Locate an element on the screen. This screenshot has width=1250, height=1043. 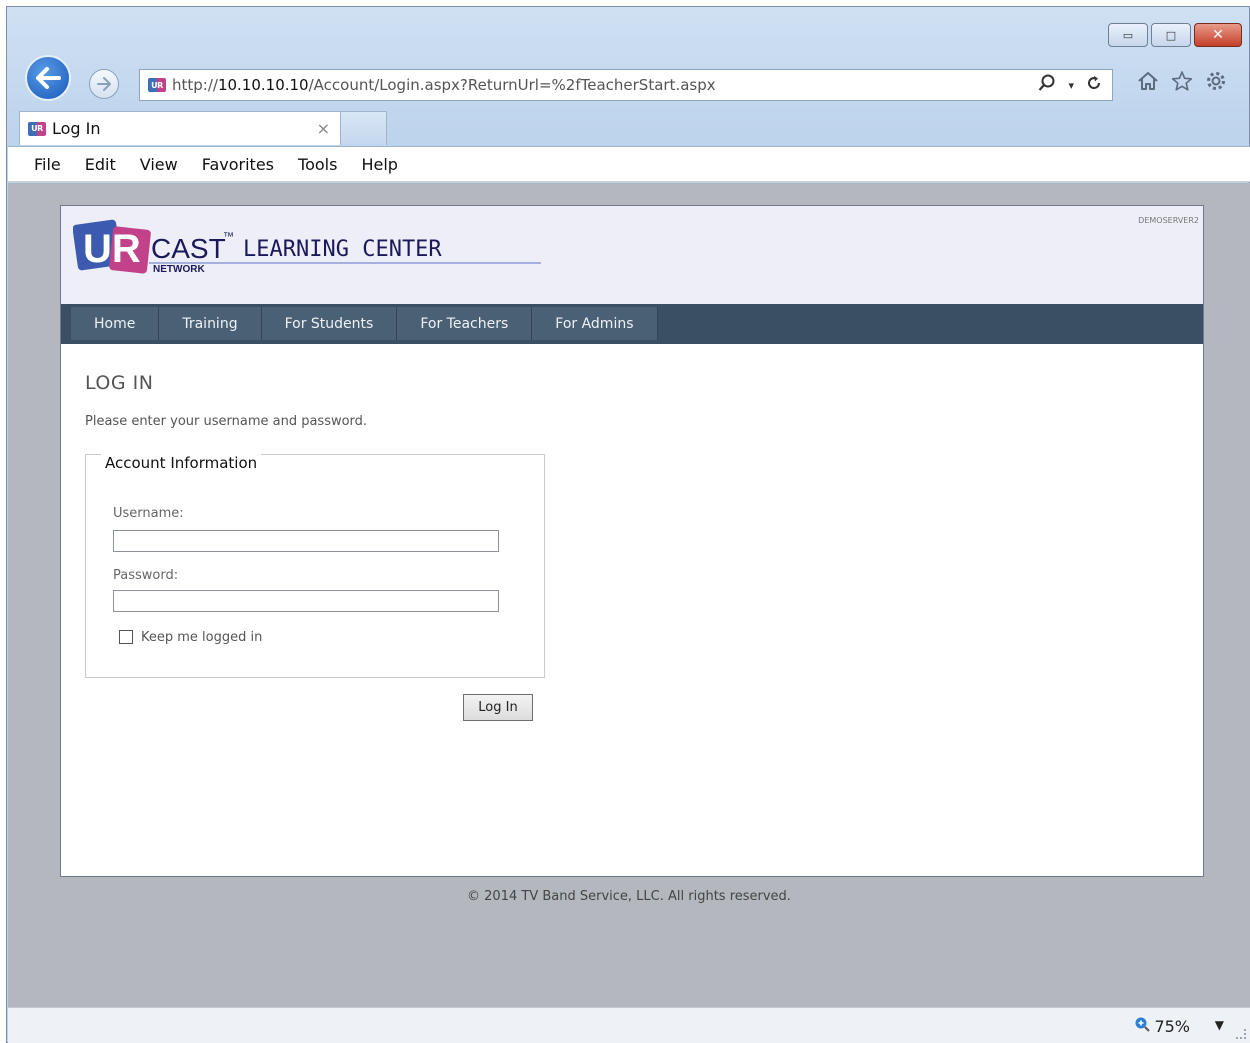
tab-close-icon: × is located at coordinates (323, 128).